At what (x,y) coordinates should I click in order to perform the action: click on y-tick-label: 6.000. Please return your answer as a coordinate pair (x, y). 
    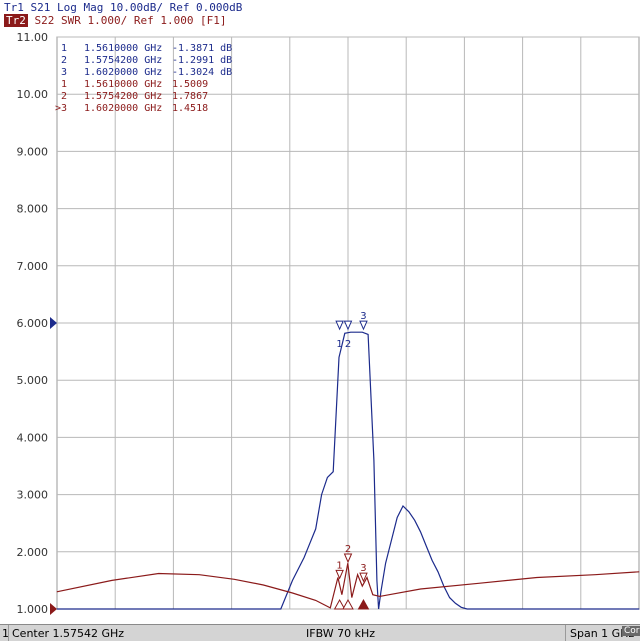
    Looking at the image, I should click on (33, 323).